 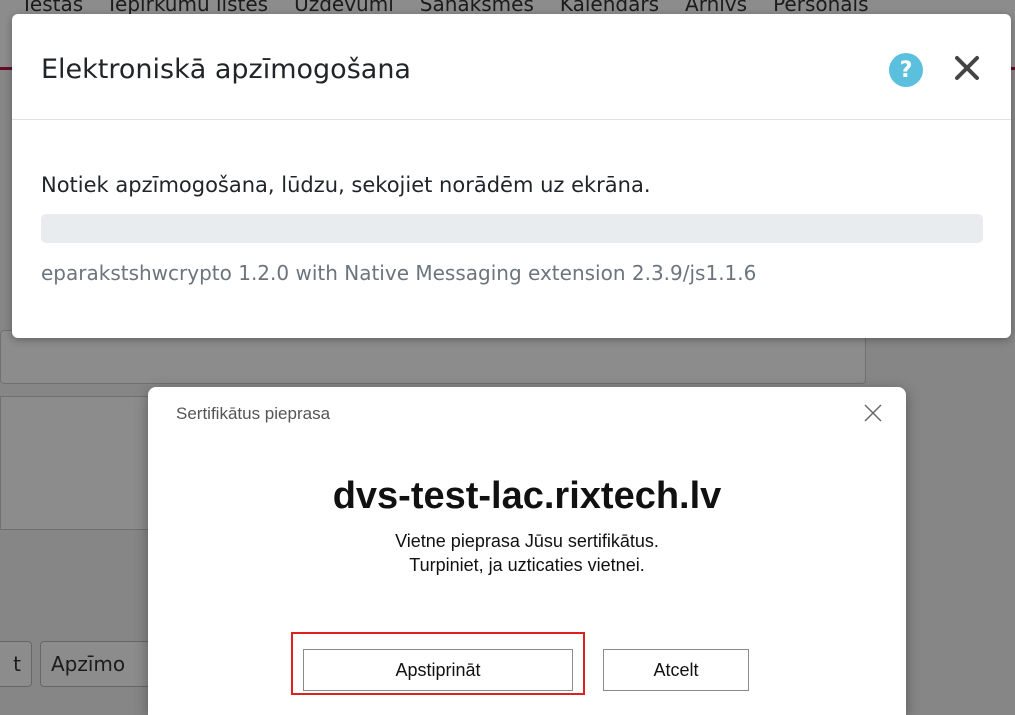 I want to click on modal-title: Elektroniskā apzīmogošana, so click(x=226, y=69).